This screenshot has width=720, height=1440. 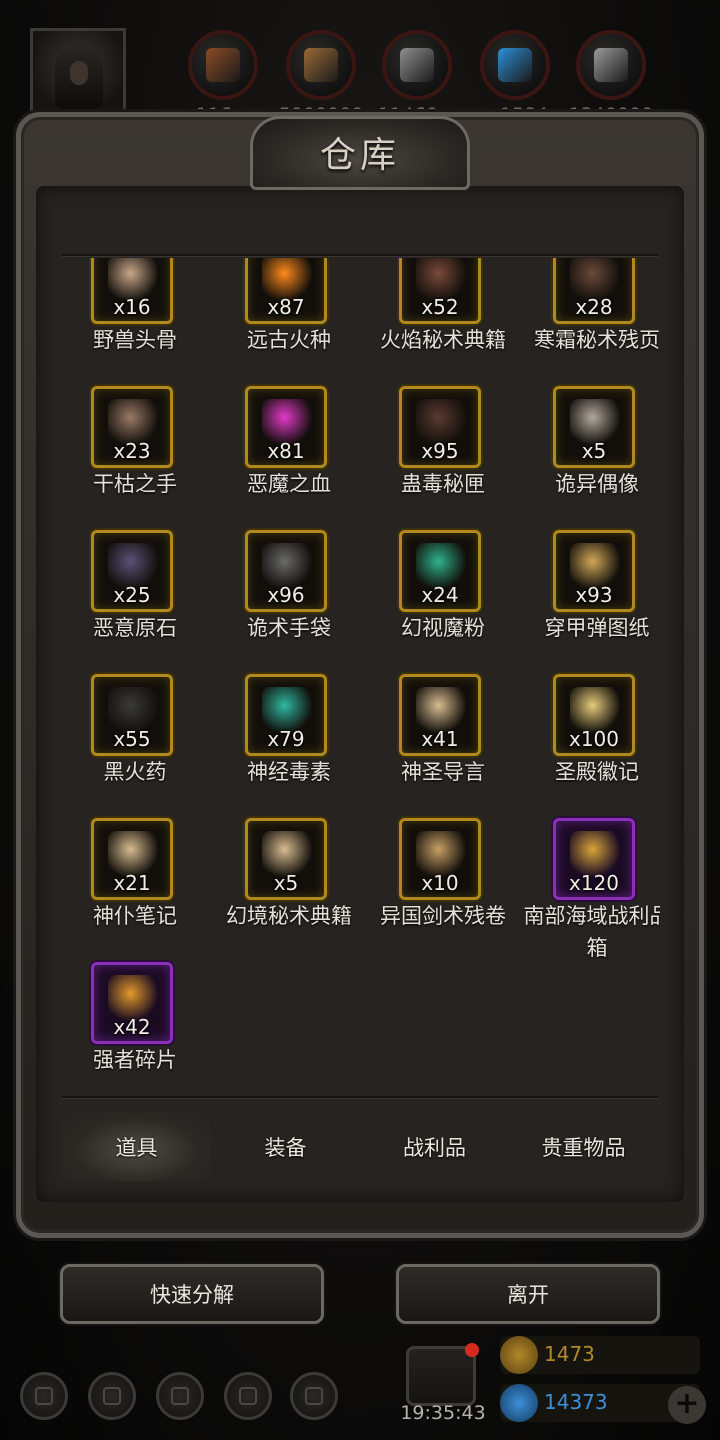 I want to click on item-quantity: x95, so click(x=440, y=451).